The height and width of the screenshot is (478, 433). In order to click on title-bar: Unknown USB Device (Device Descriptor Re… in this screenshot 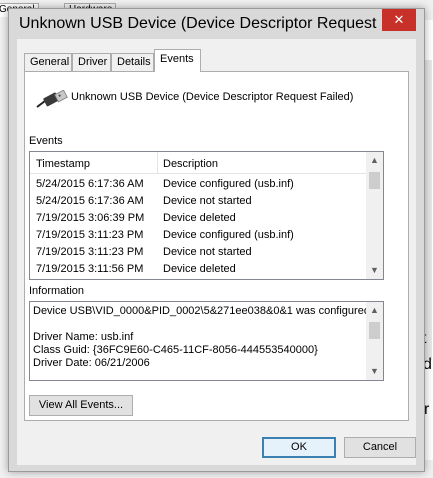, I will do `click(216, 24)`.